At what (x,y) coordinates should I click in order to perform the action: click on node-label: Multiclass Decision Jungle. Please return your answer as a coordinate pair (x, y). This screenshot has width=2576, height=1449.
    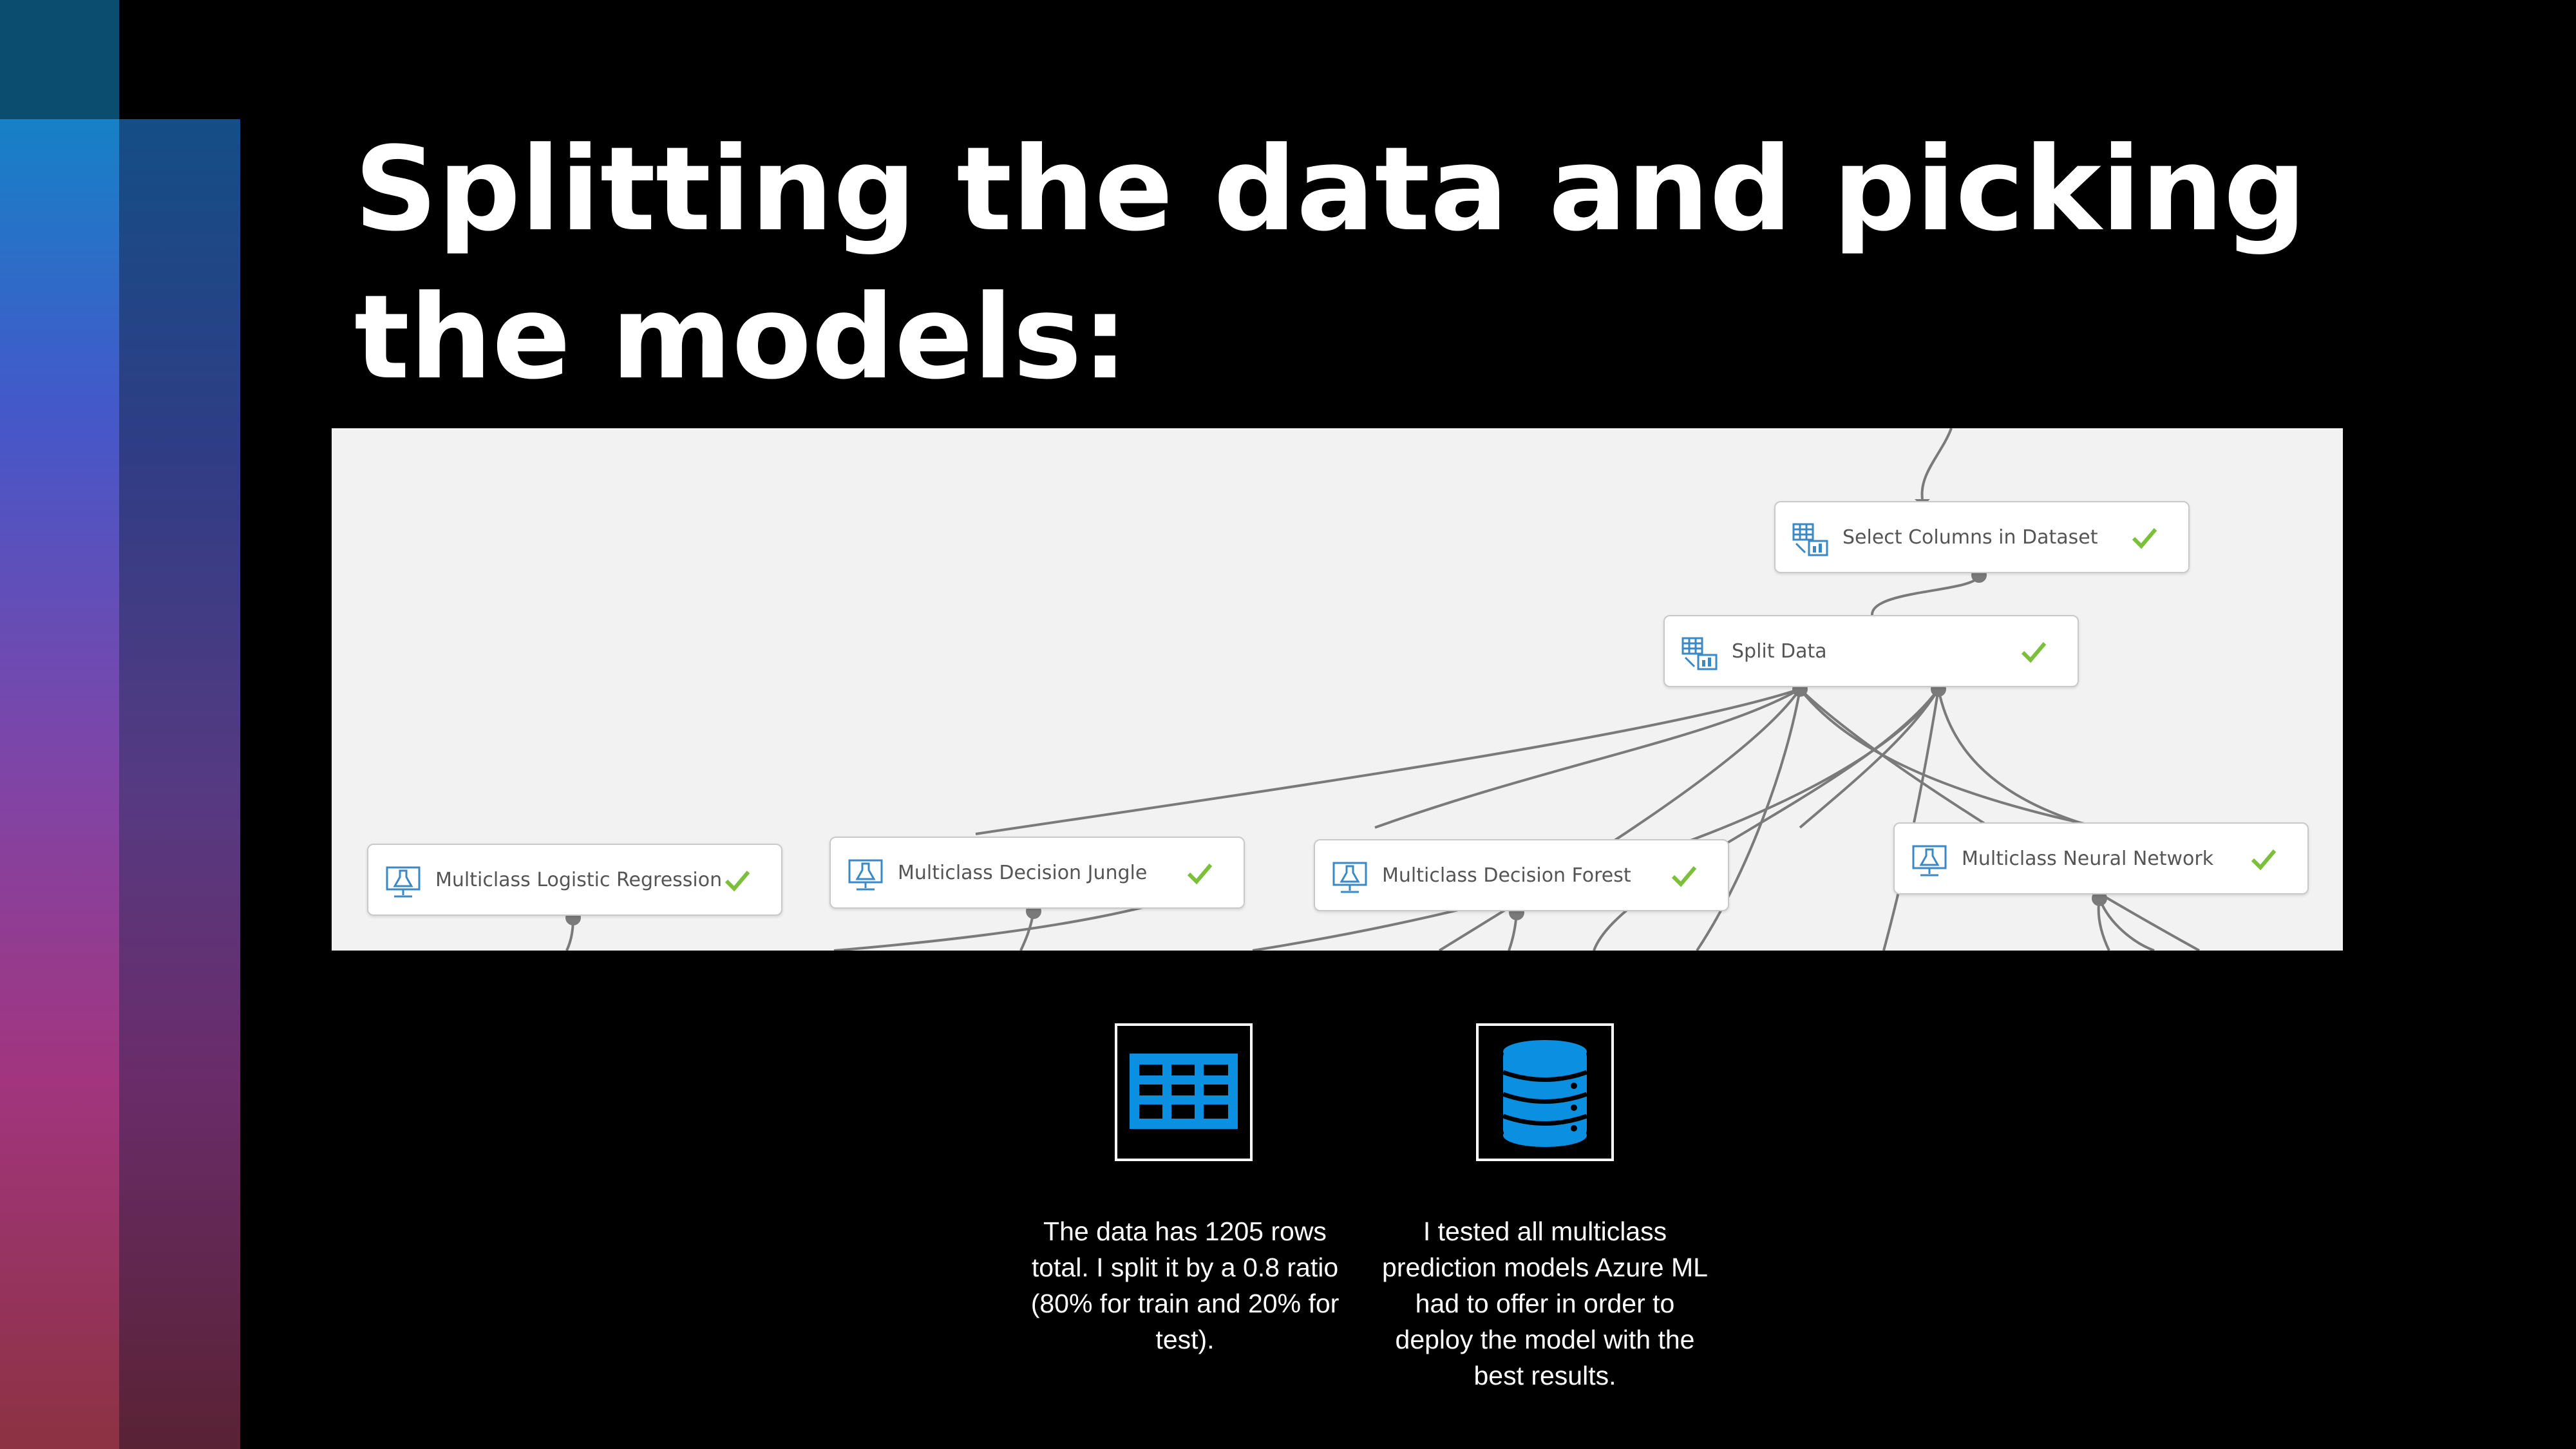
    Looking at the image, I should click on (1023, 873).